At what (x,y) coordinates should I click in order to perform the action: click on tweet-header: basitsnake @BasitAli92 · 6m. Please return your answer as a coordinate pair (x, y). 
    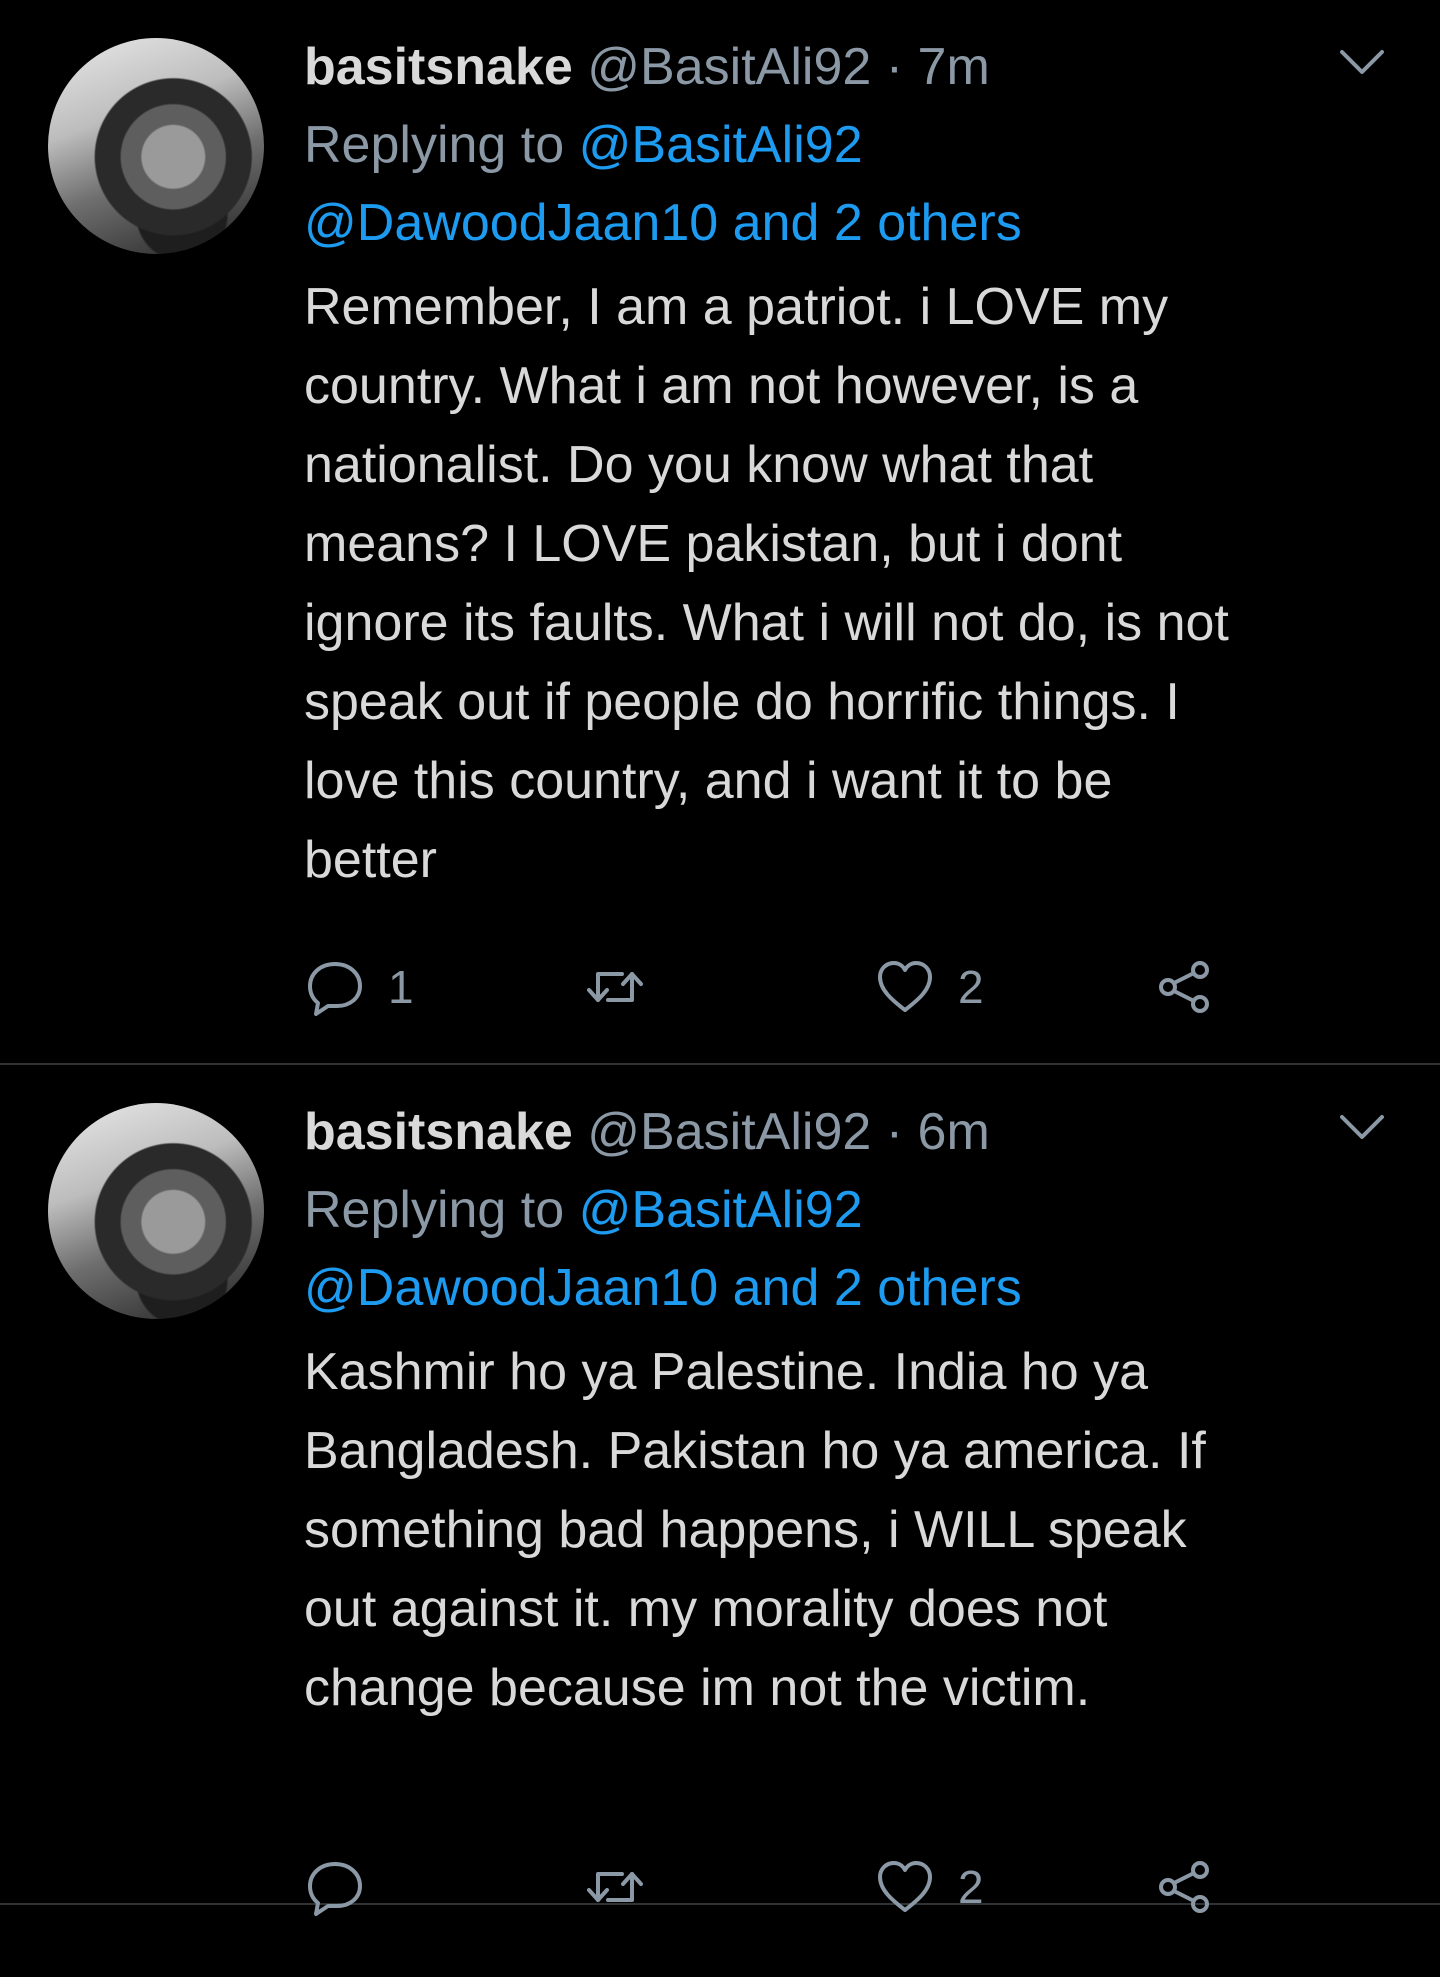
    Looking at the image, I should click on (848, 1132).